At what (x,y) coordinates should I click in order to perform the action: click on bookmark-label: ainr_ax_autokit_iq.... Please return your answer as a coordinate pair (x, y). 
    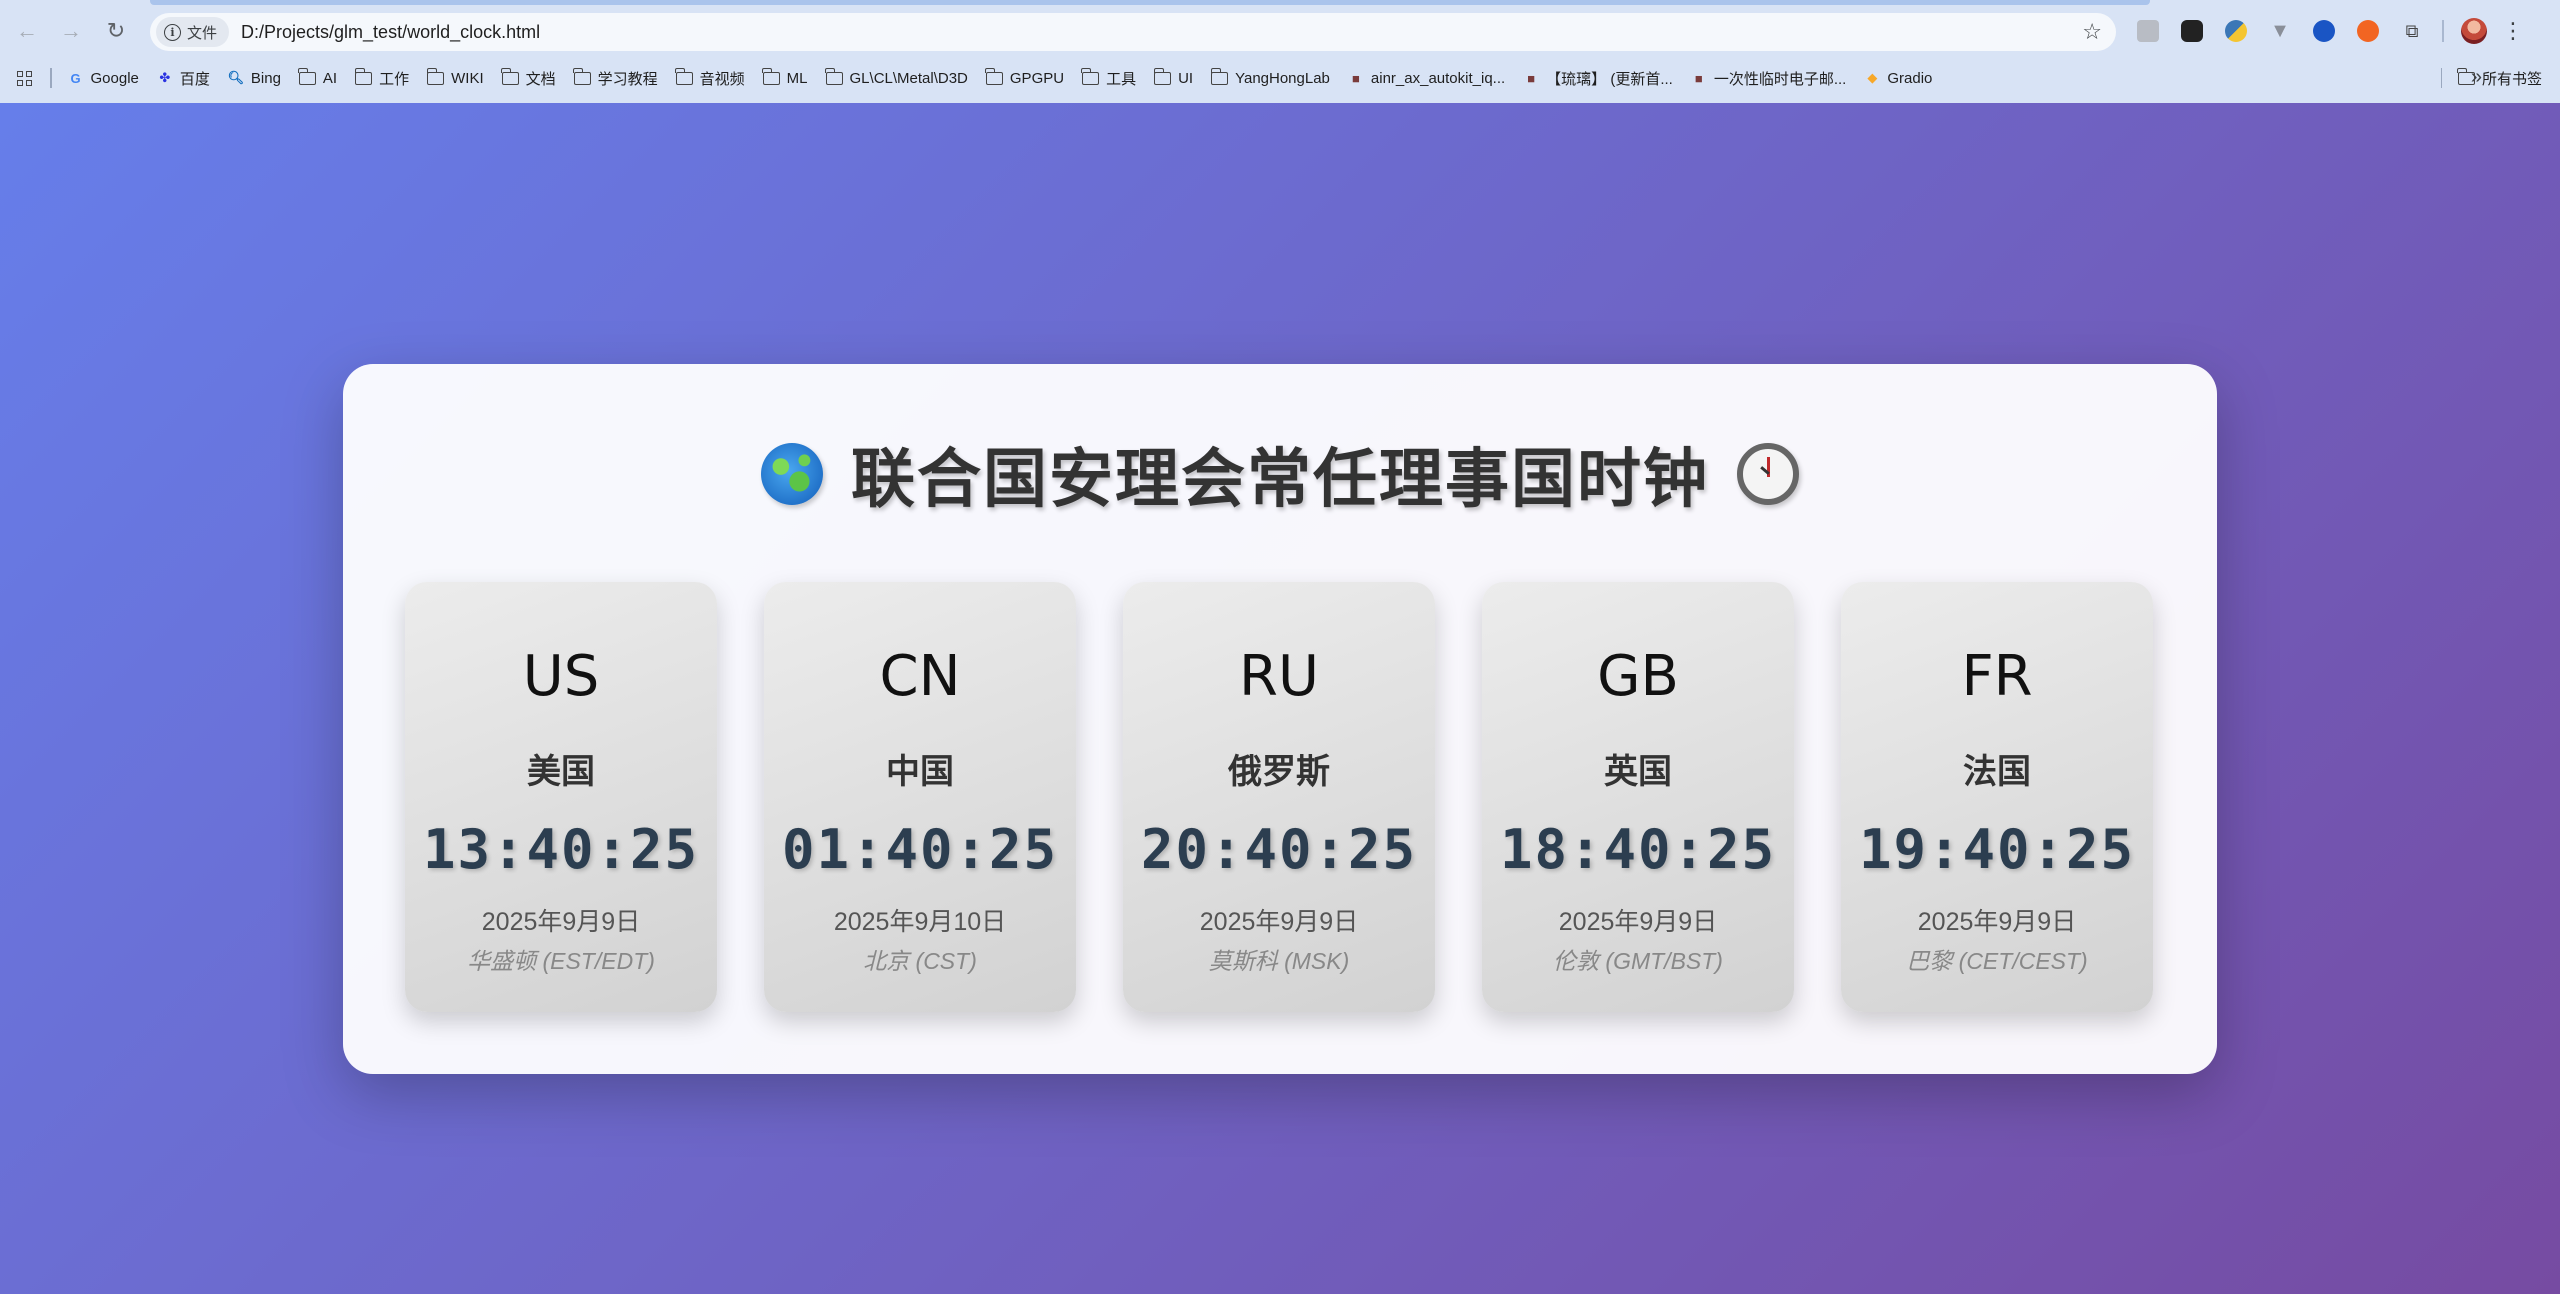
    Looking at the image, I should click on (1438, 78).